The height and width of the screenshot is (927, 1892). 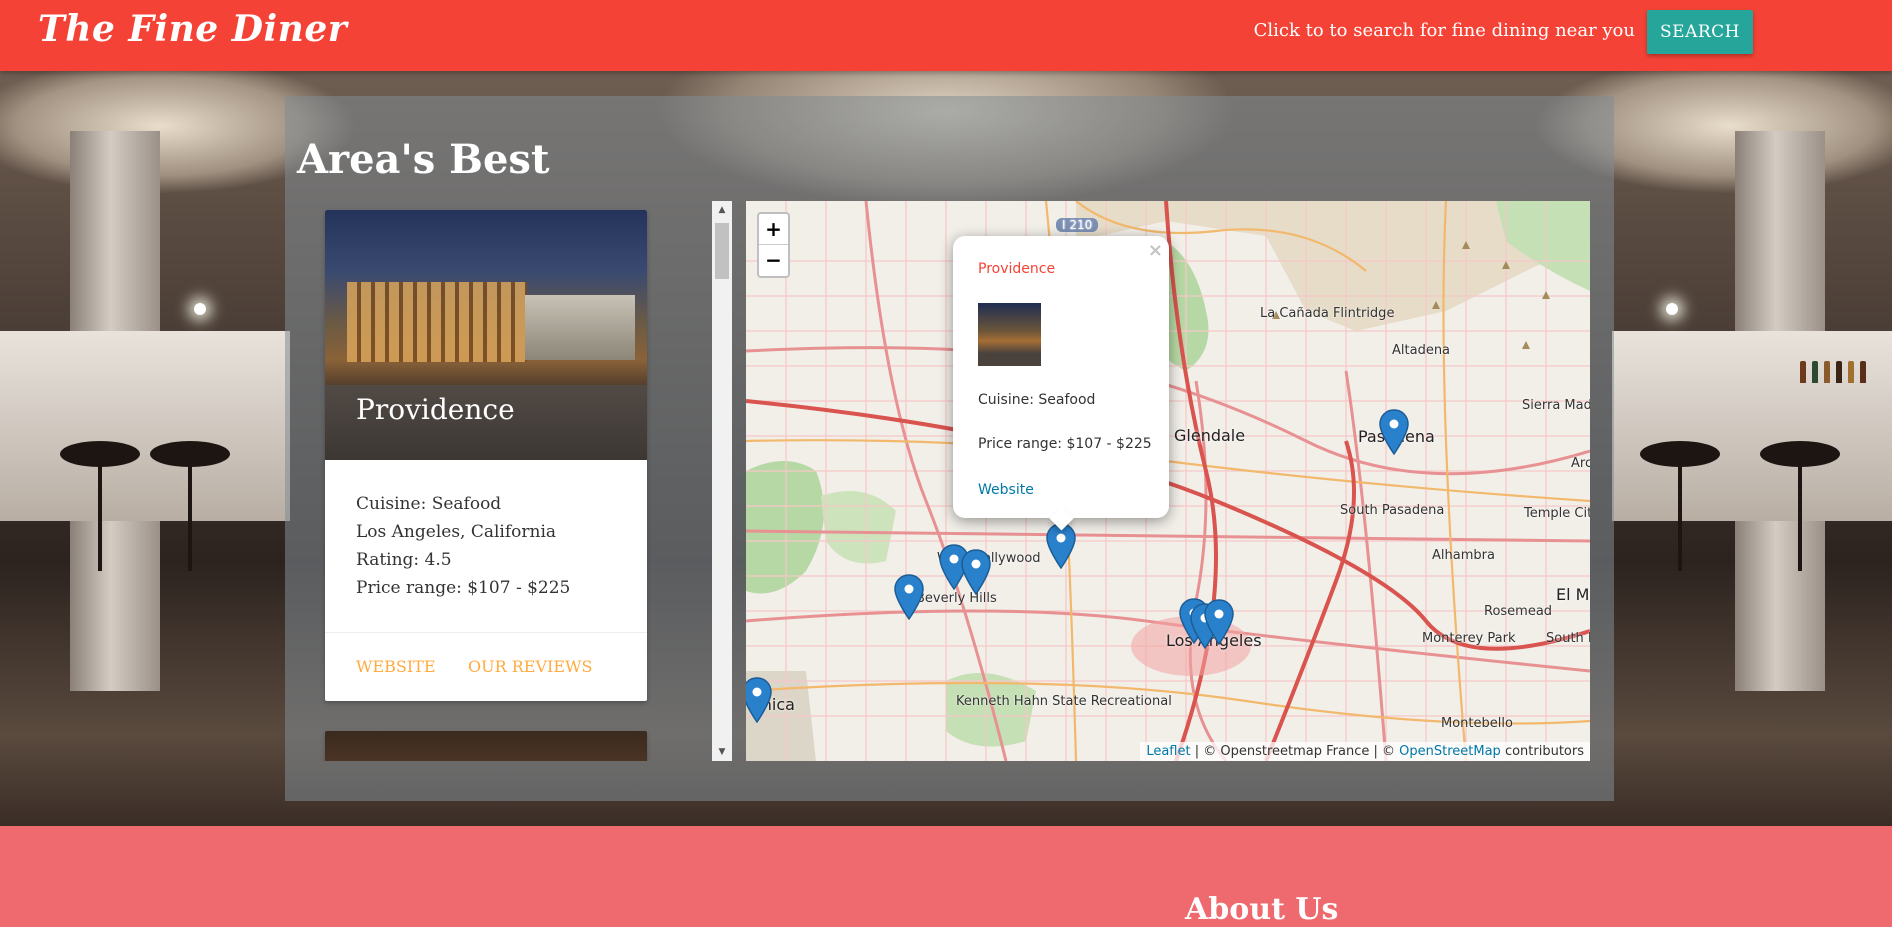 What do you see at coordinates (1392, 510) in the screenshot?
I see `map-label: South Pasadena` at bounding box center [1392, 510].